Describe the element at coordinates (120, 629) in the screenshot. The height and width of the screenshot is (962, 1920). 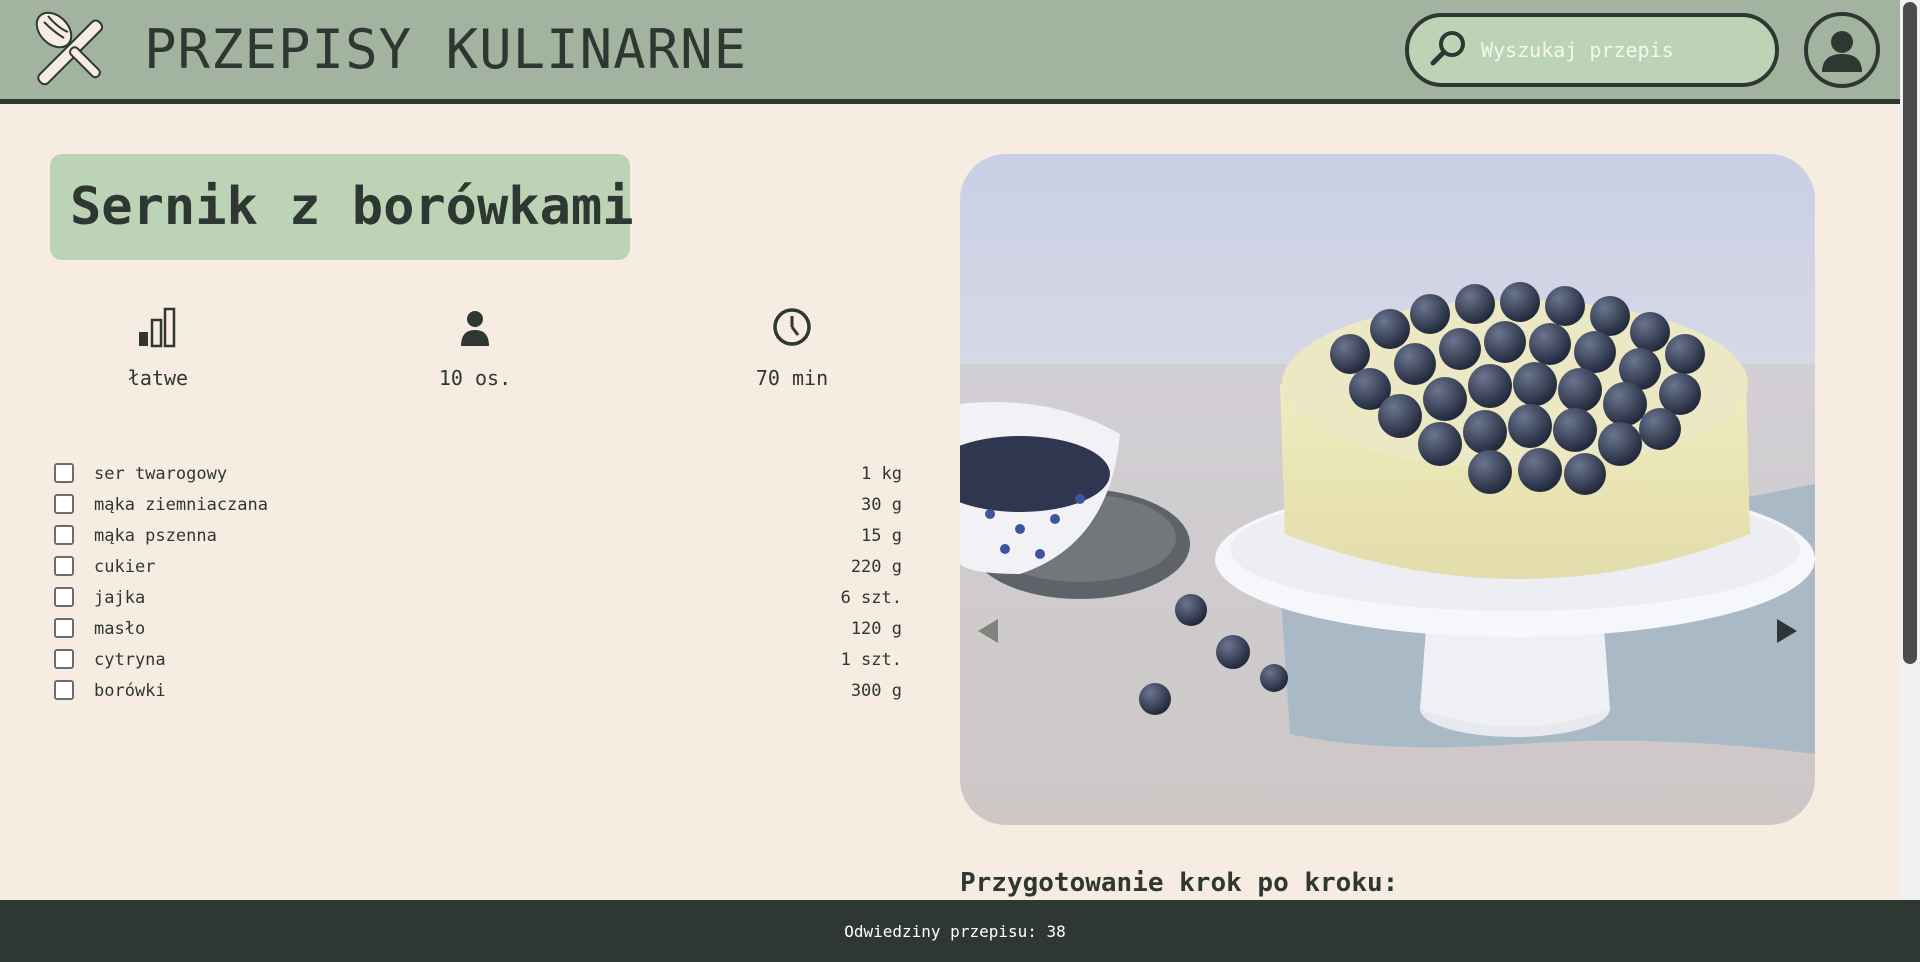
I see `ingredient-name: masło` at that location.